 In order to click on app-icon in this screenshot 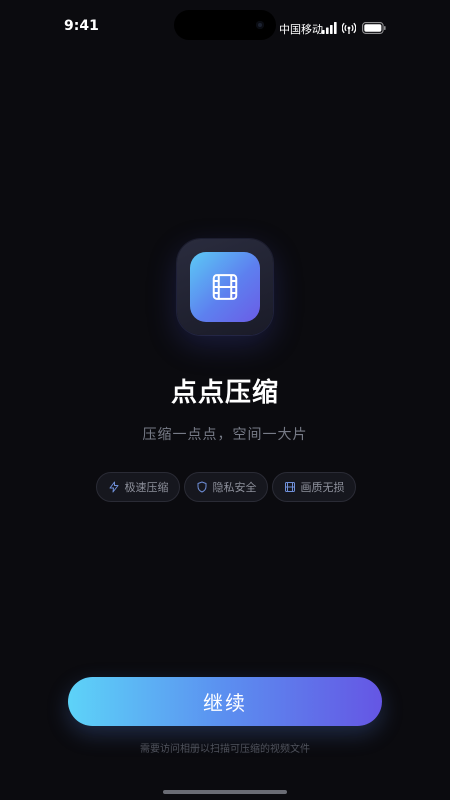, I will do `click(225, 287)`.